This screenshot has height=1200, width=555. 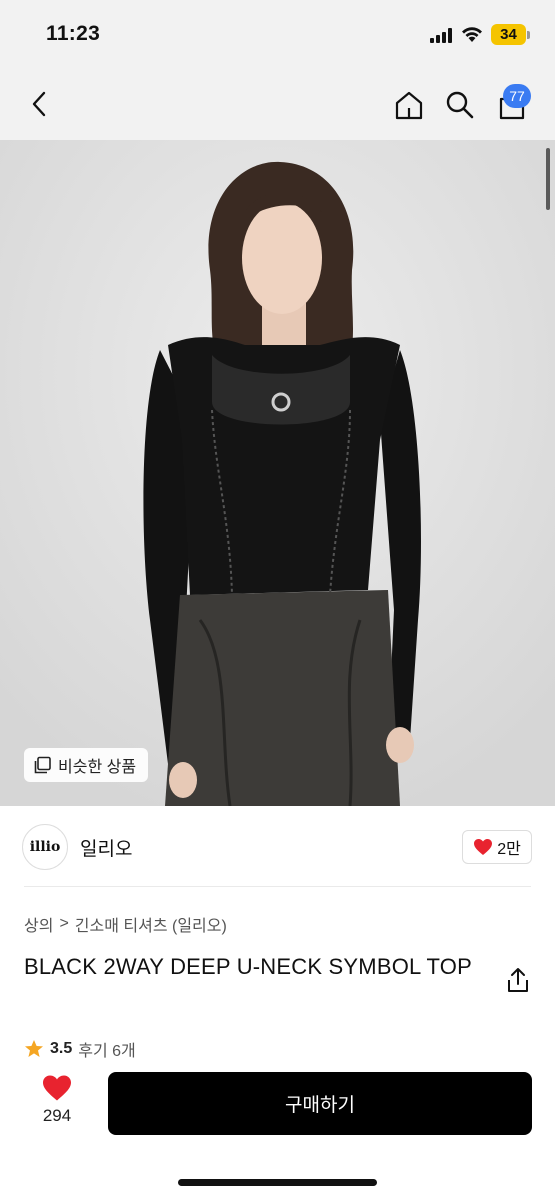 I want to click on breadcrumb-subcategory: 긴소매 티셔츠 (일리오), so click(x=151, y=924).